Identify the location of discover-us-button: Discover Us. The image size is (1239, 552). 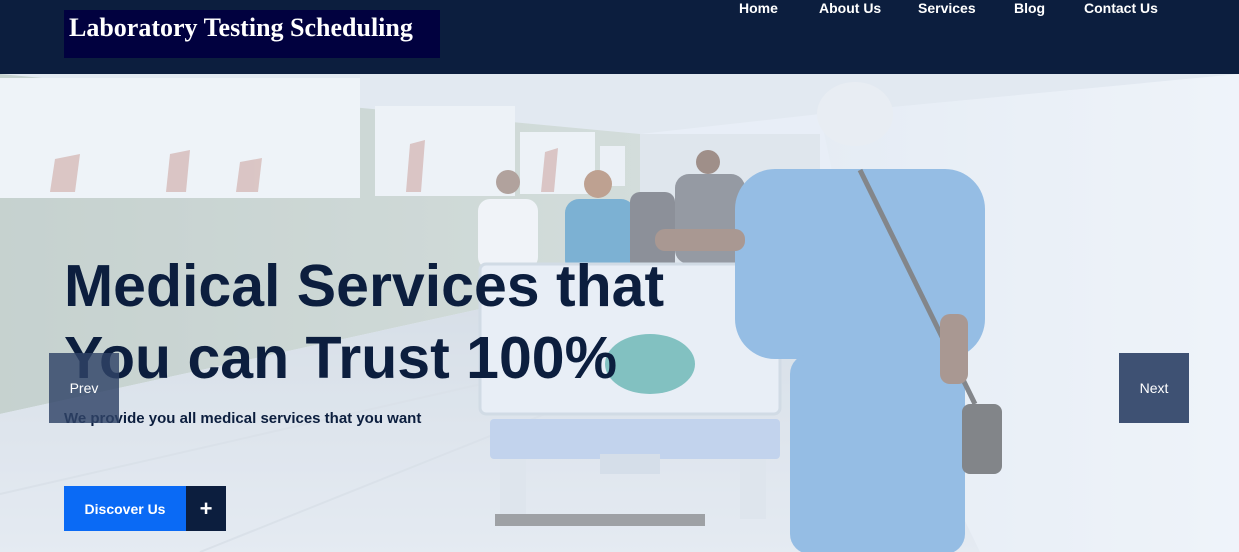
(125, 508).